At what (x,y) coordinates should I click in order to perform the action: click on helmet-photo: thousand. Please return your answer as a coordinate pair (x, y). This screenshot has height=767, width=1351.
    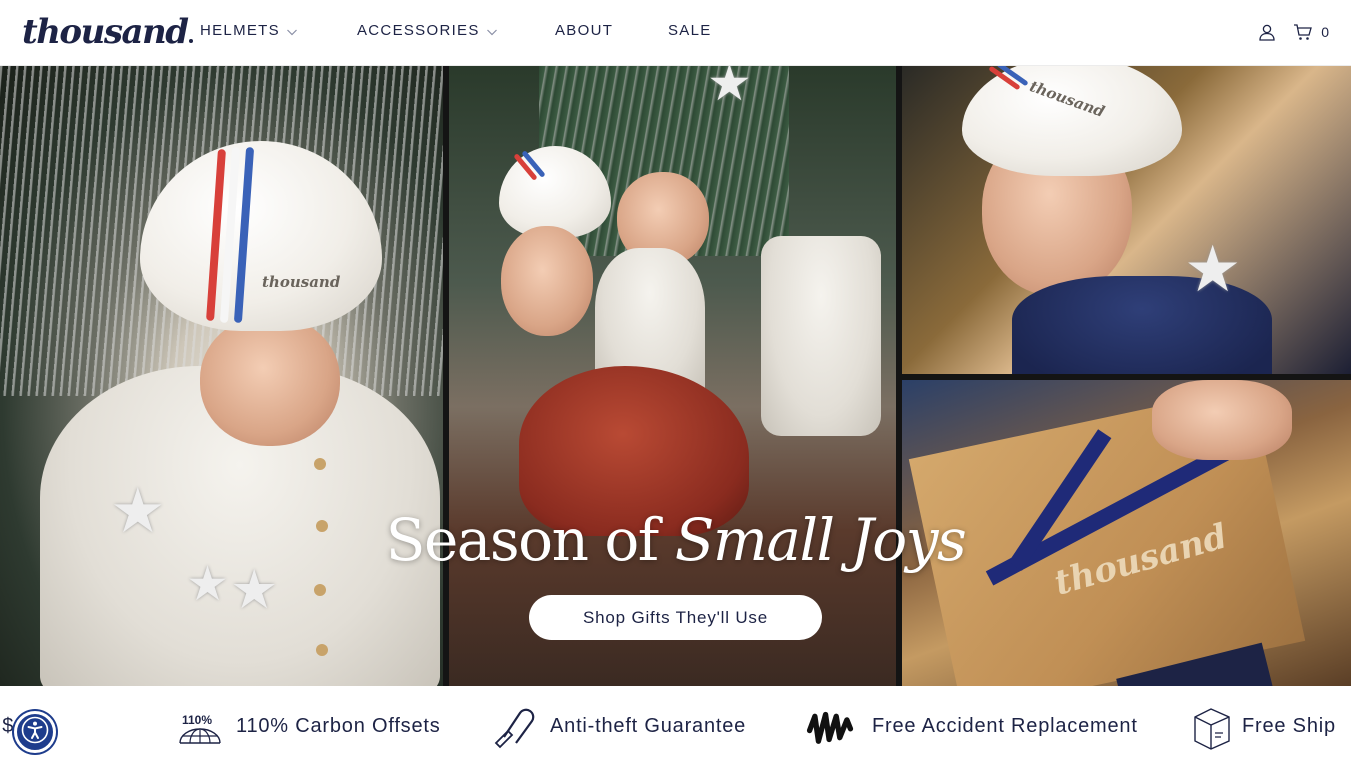
    Looking at the image, I should click on (1072, 121).